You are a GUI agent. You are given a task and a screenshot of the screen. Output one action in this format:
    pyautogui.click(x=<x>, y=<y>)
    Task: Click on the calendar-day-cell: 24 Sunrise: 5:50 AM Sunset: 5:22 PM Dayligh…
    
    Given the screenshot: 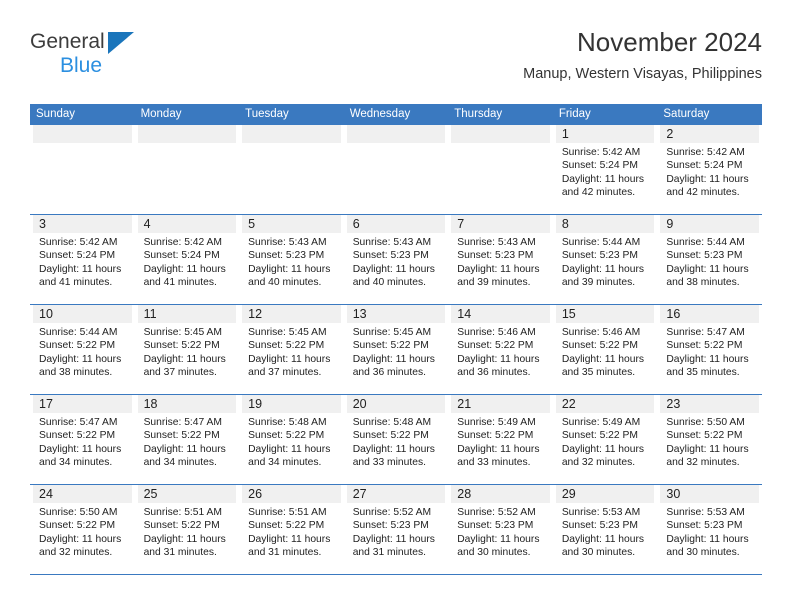 What is the action you would take?
    pyautogui.click(x=82, y=529)
    